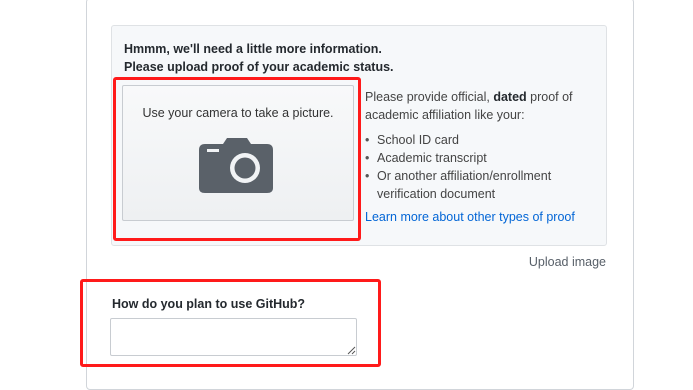 Image resolution: width=693 pixels, height=390 pixels. What do you see at coordinates (238, 113) in the screenshot?
I see `camera-prompt: Use your camera to take a picture.` at bounding box center [238, 113].